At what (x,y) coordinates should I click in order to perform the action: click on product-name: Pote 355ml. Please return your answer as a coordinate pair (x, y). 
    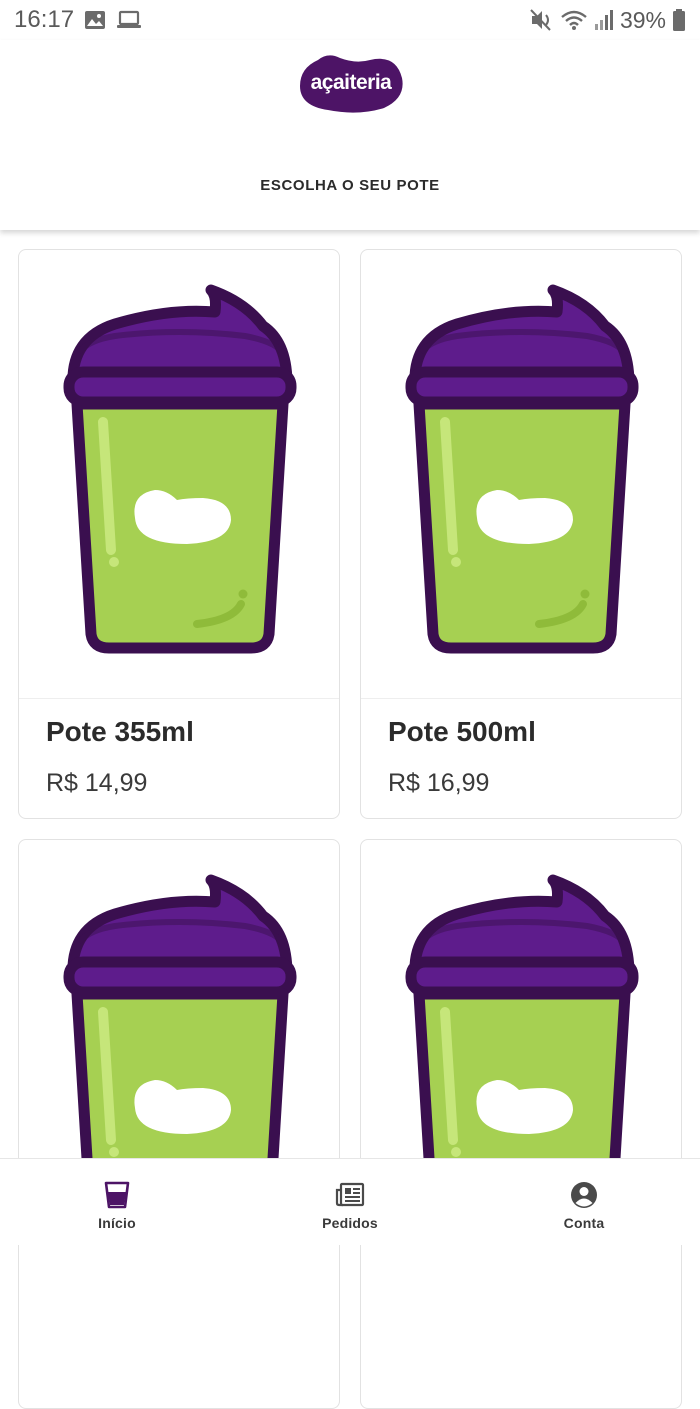
    Looking at the image, I should click on (120, 731).